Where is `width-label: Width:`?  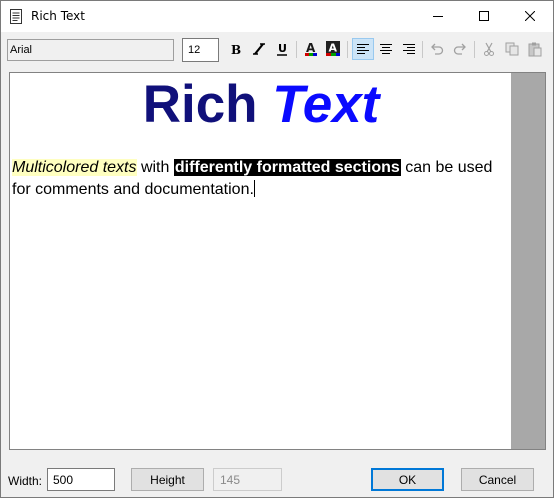
width-label: Width: is located at coordinates (25, 481).